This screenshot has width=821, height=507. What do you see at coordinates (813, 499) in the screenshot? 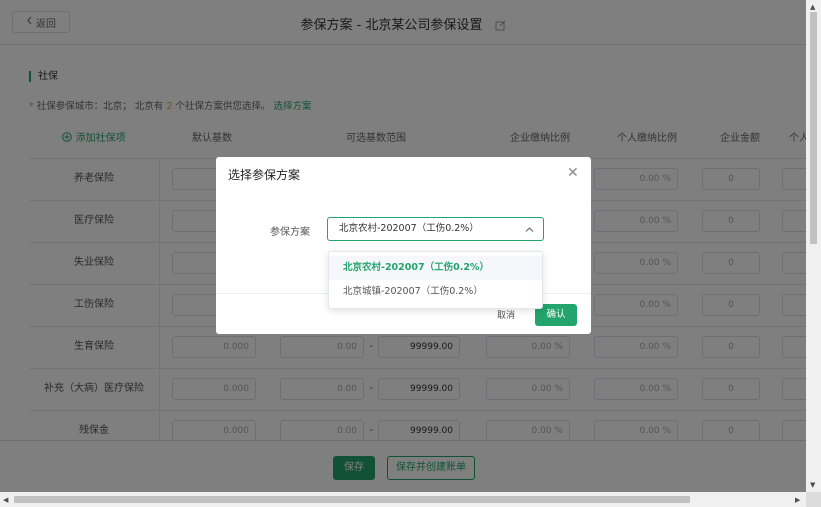
I see `scrollbar-corner` at bounding box center [813, 499].